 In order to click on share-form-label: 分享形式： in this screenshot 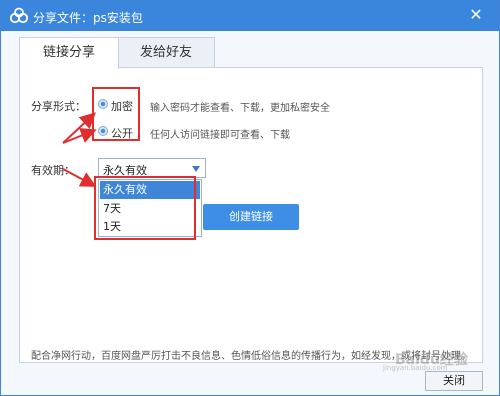, I will do `click(58, 106)`.